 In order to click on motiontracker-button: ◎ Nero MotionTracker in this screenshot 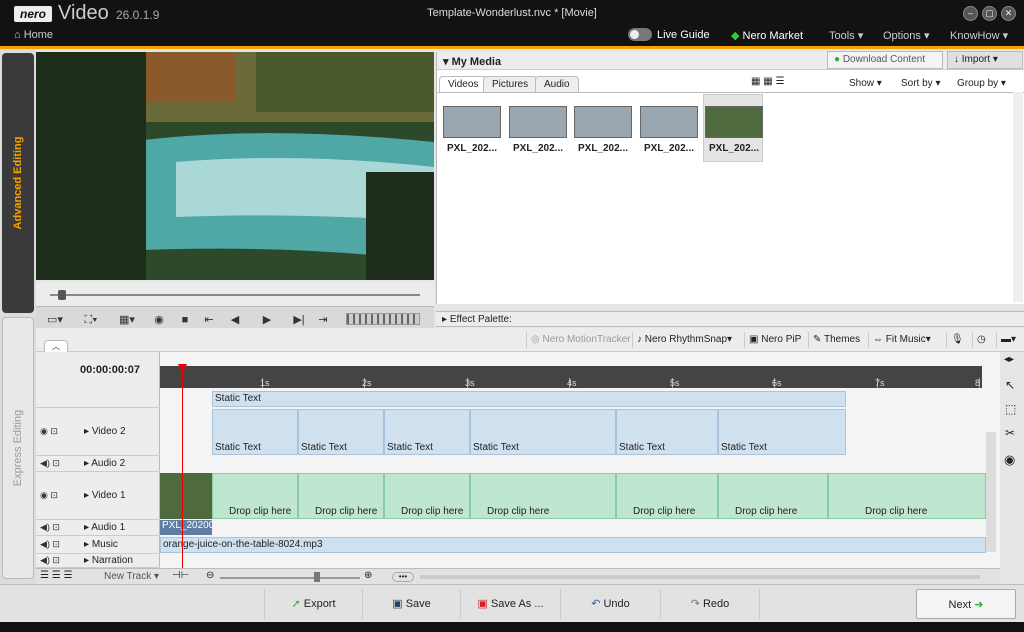, I will do `click(580, 340)`.